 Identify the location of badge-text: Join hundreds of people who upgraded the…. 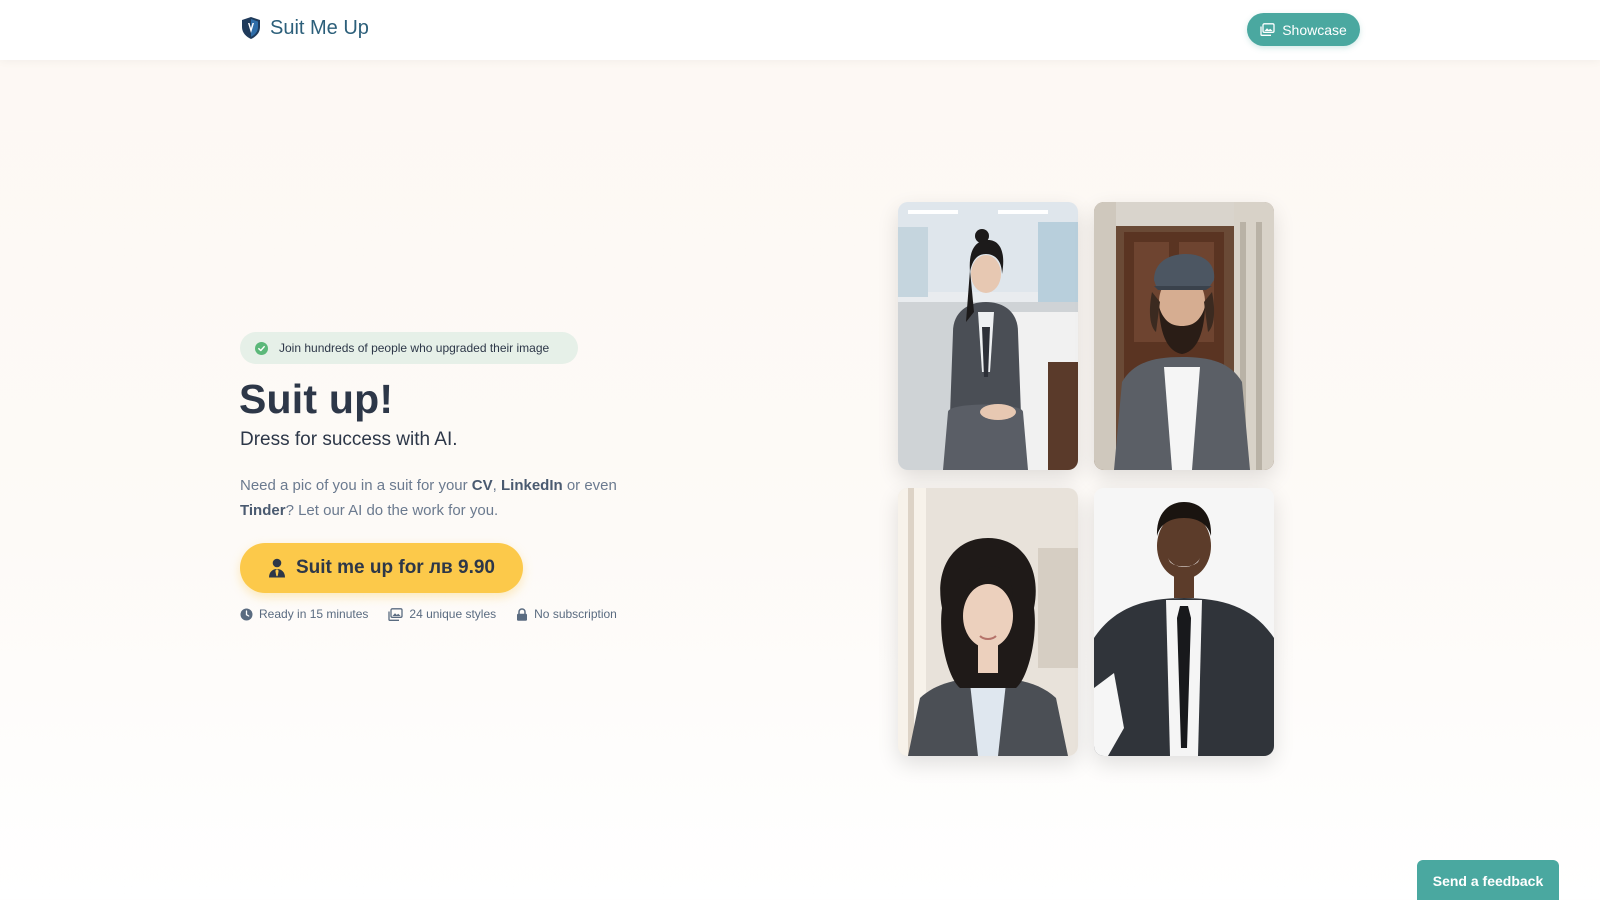
(414, 348).